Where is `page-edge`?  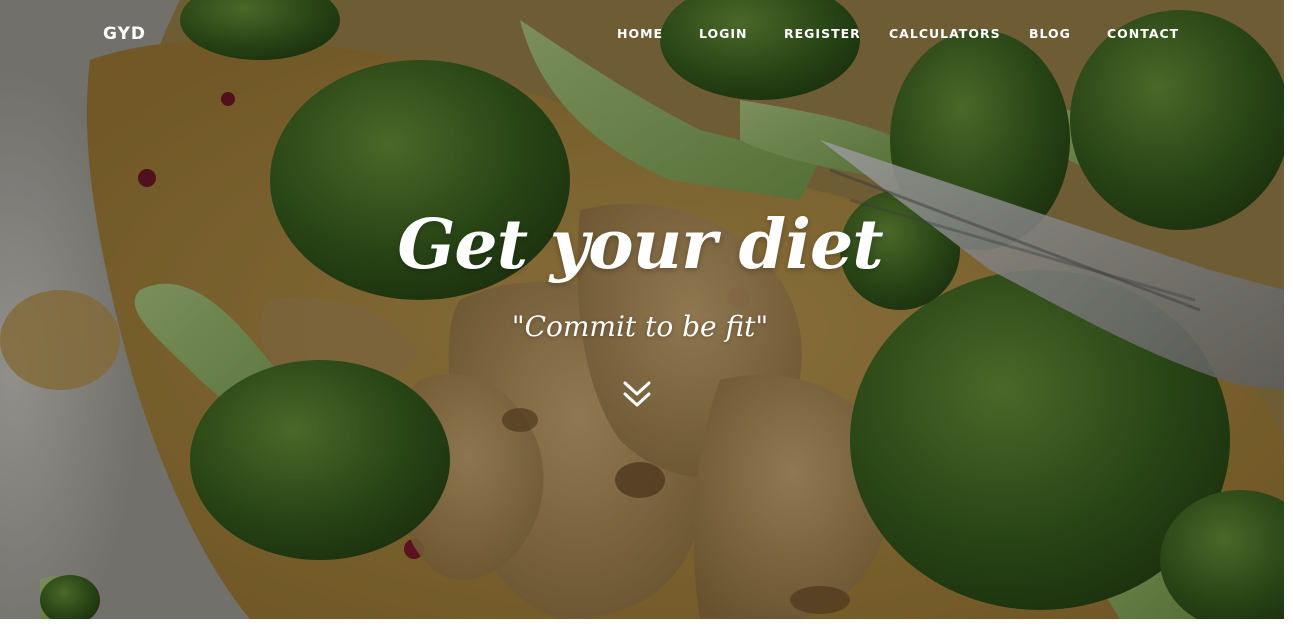 page-edge is located at coordinates (1288, 319).